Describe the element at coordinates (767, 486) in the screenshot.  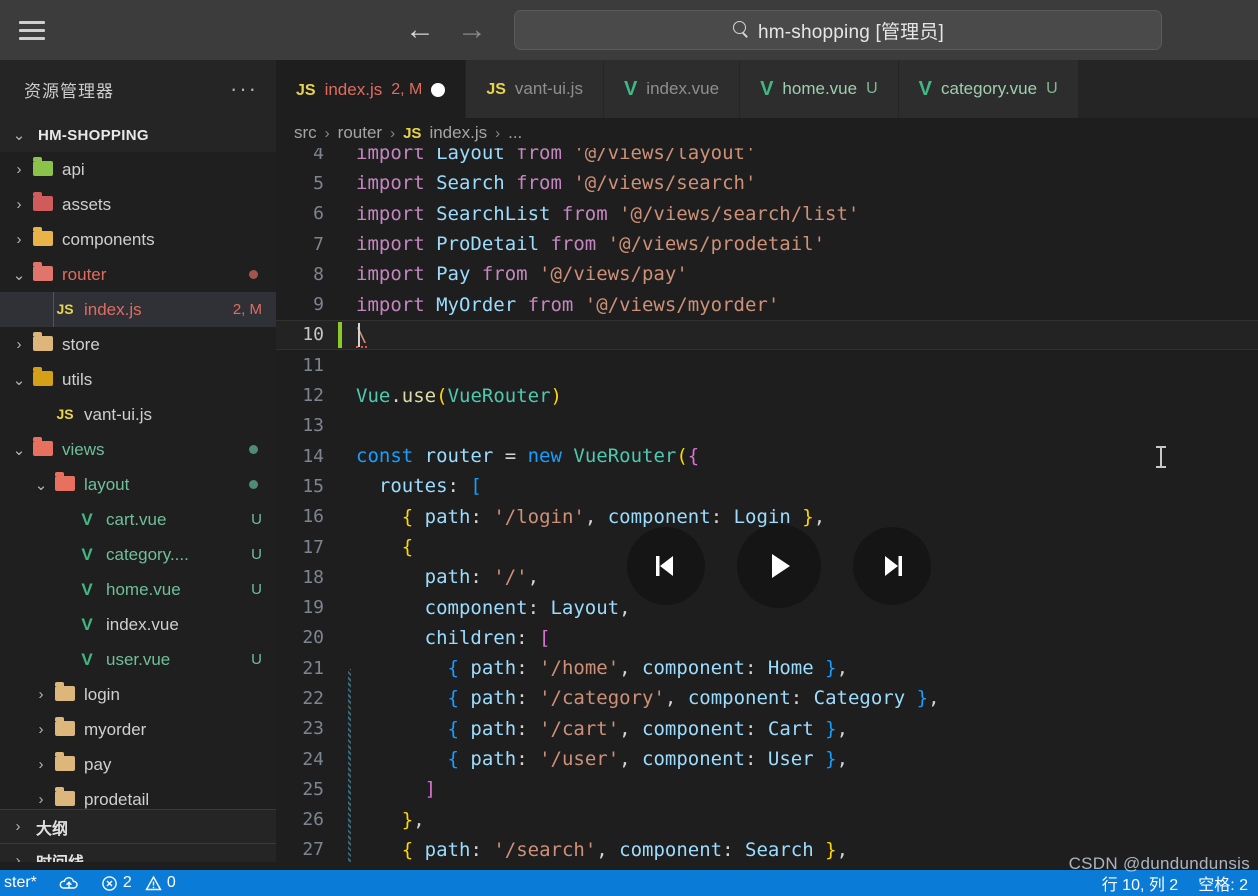
I see `code-line: 15 routes: [` at that location.